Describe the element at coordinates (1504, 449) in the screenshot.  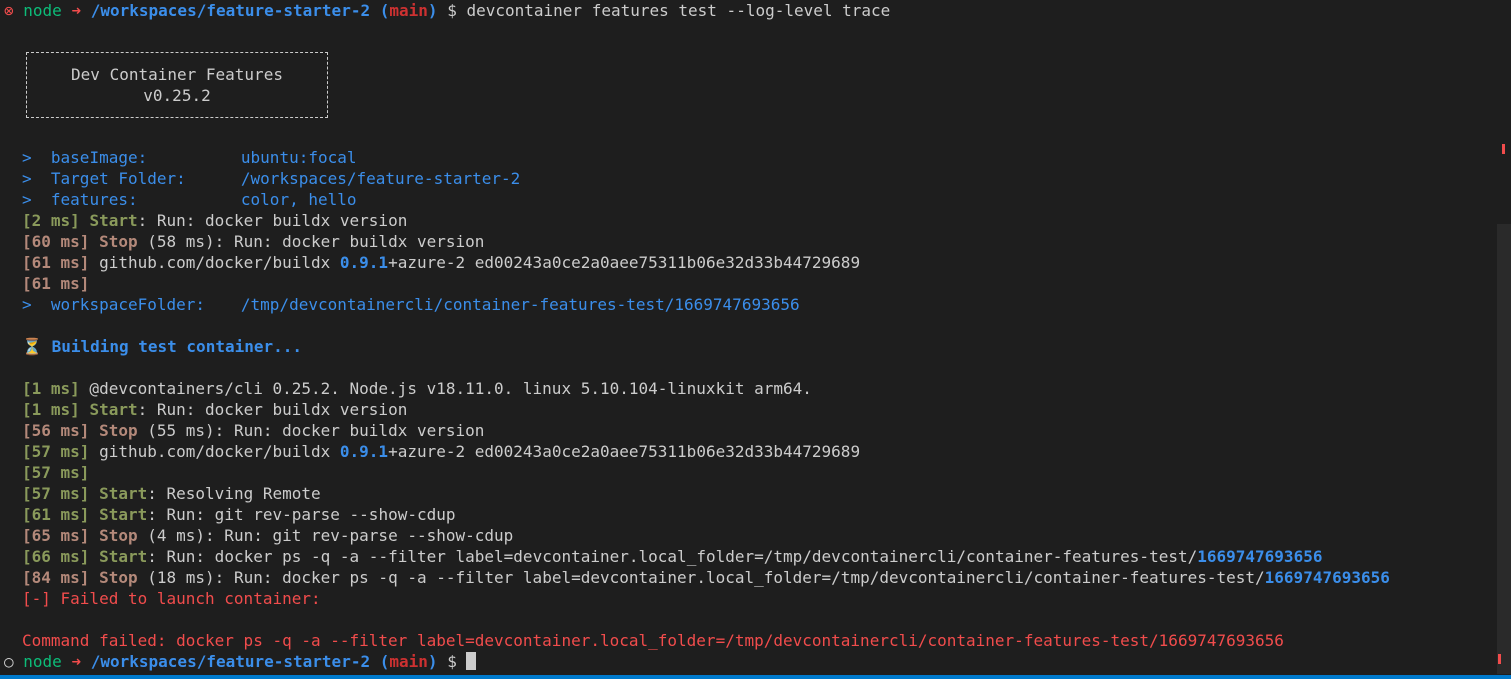
I see `scrollbar` at that location.